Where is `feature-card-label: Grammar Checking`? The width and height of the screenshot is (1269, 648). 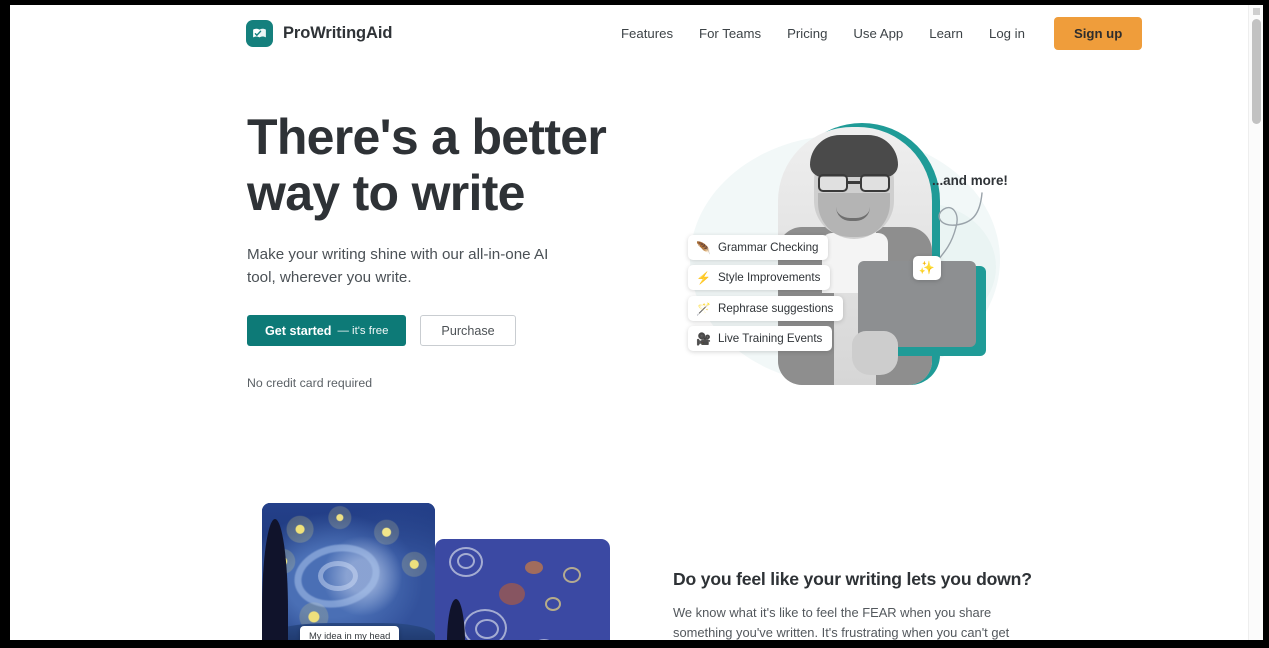 feature-card-label: Grammar Checking is located at coordinates (768, 247).